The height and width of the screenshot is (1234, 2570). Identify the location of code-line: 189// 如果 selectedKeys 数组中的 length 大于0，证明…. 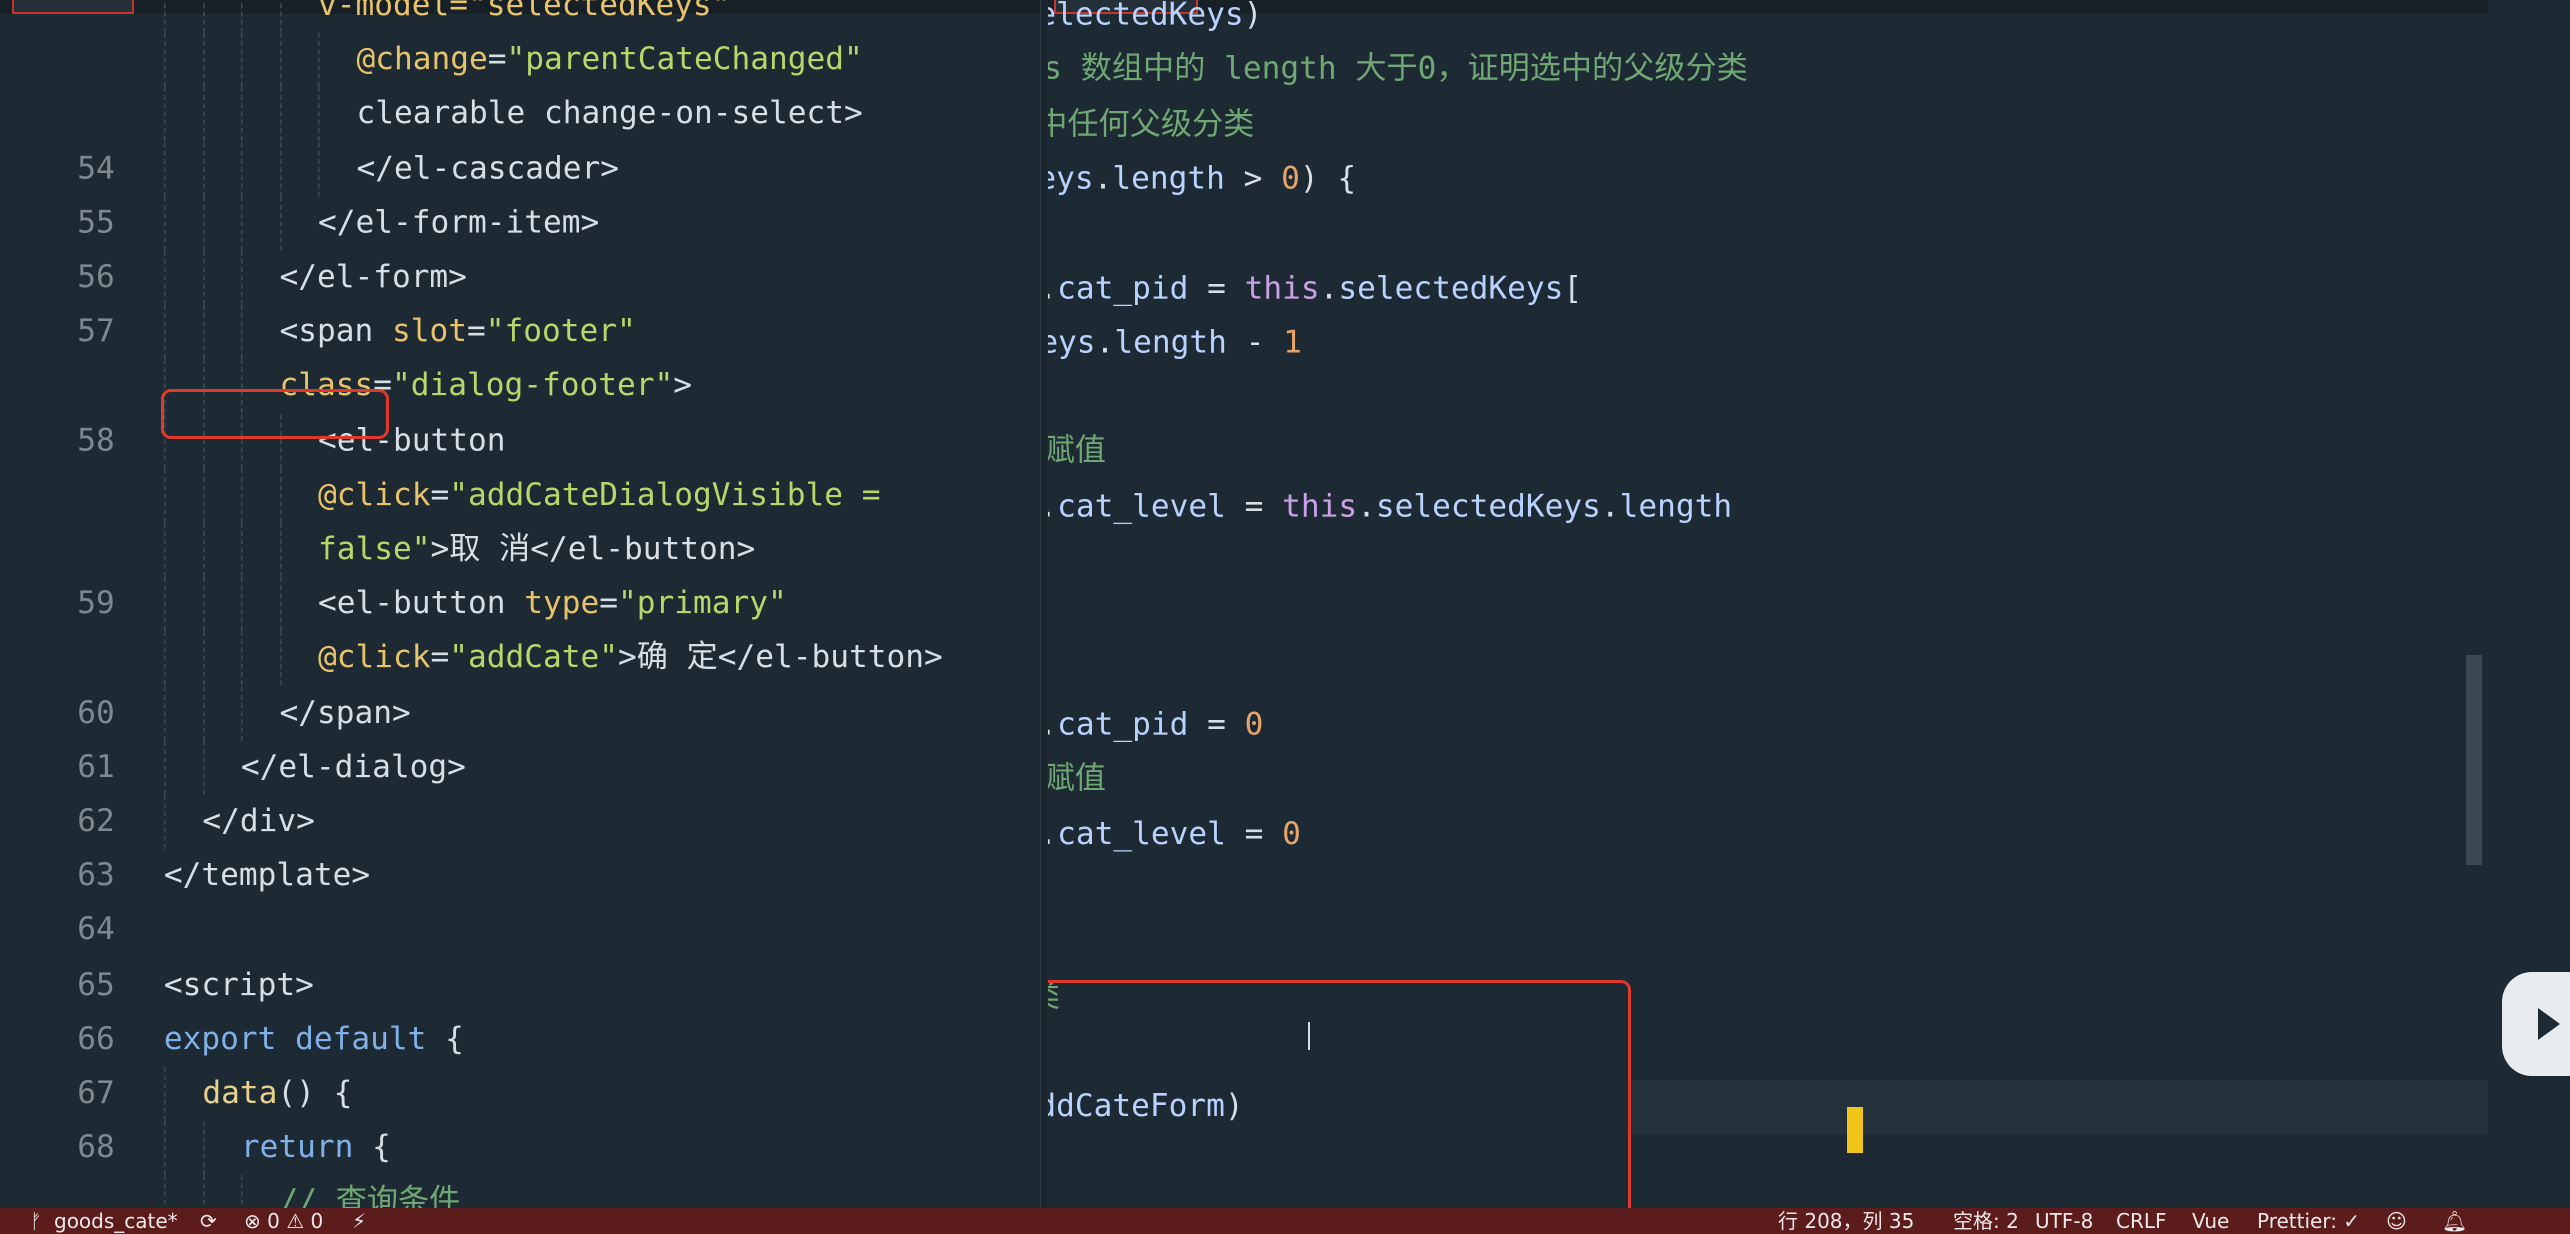
(1768, 70).